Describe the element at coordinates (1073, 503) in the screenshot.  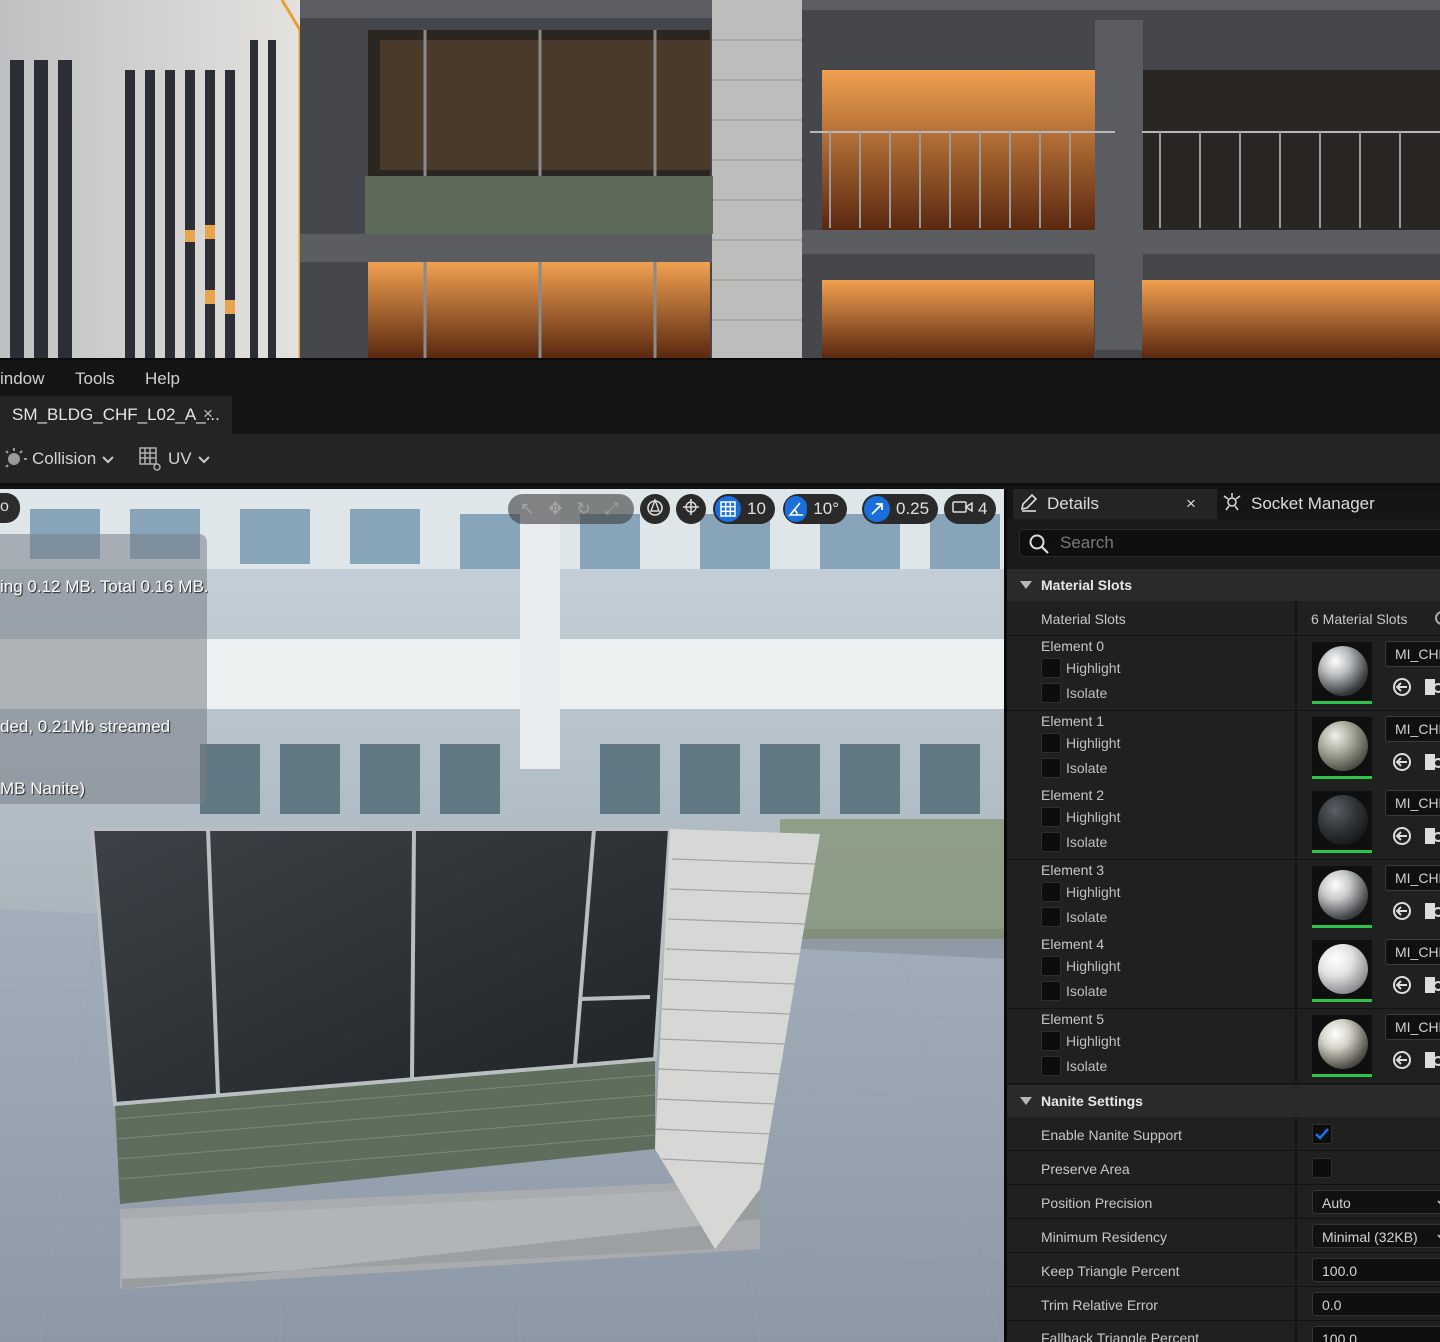
I see `tab-details-label: Details` at that location.